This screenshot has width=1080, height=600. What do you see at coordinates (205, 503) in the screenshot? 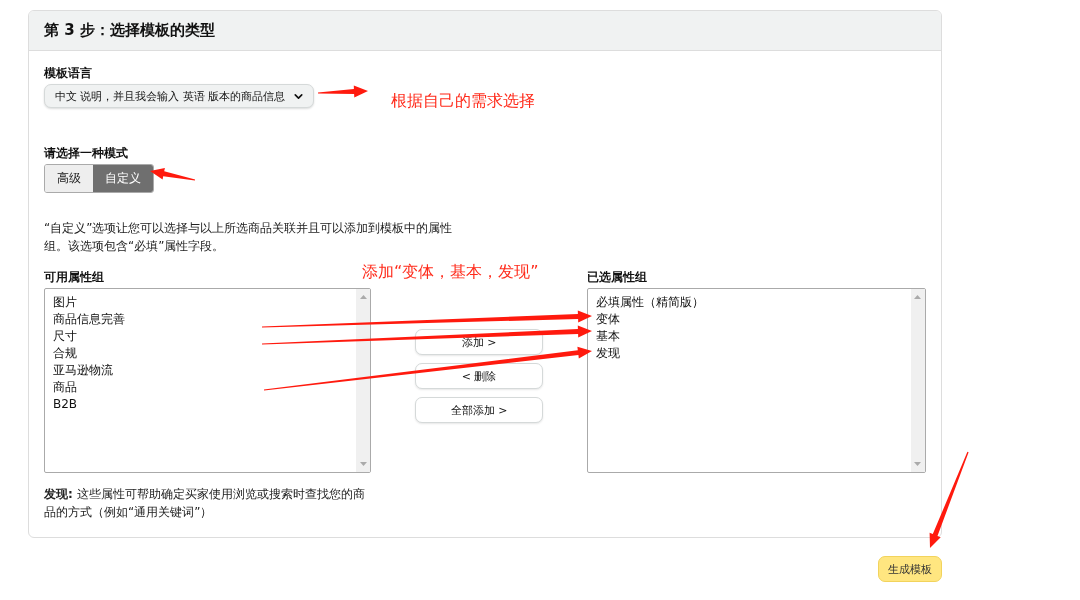
I see `note-text: 发现: 这些属性可帮助确定买家使用浏览或搜索时查找您的商品的方式（例如“通用关键词”）` at bounding box center [205, 503].